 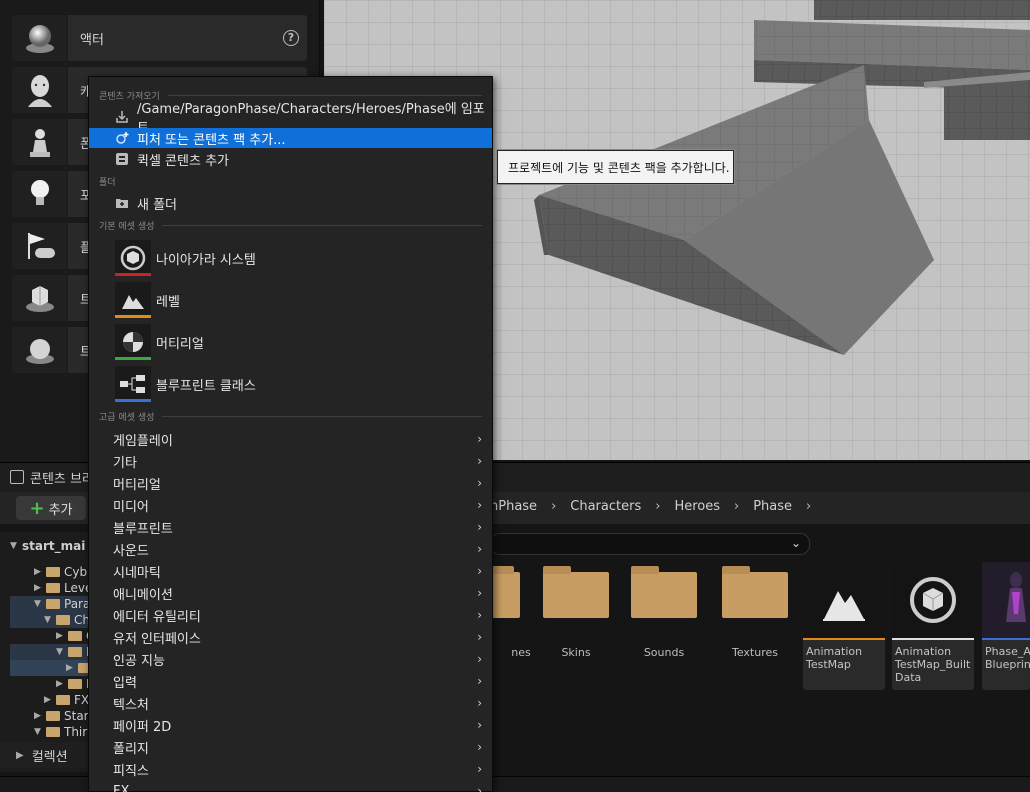 I want to click on menu-item-level: 레벨, so click(x=147, y=300).